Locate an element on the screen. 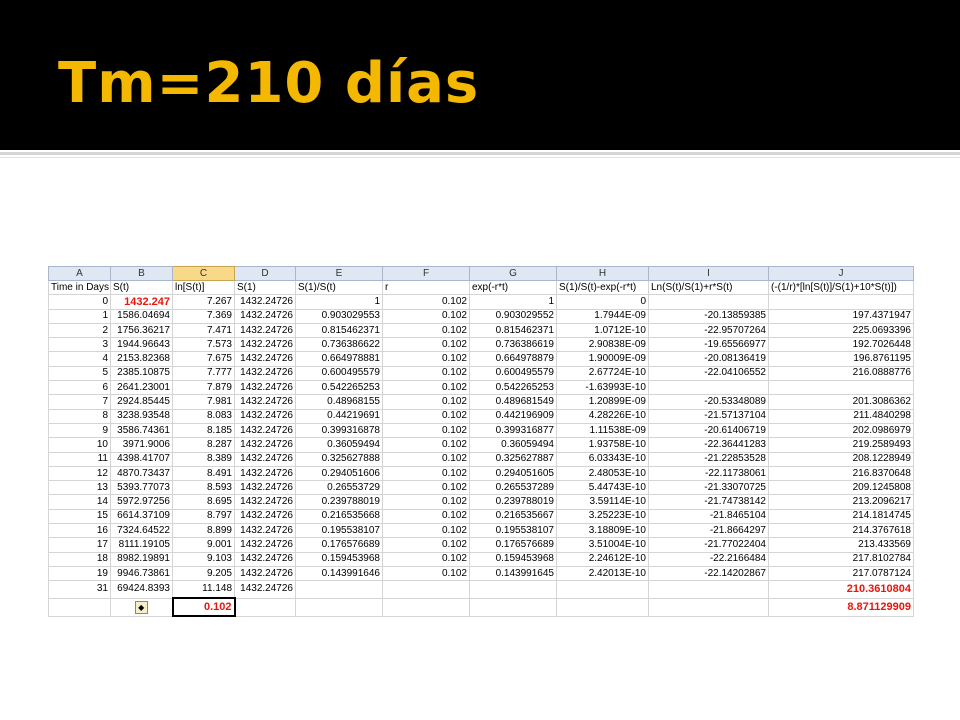 This screenshot has width=960, height=720. cell: 202.0986979 is located at coordinates (841, 430).